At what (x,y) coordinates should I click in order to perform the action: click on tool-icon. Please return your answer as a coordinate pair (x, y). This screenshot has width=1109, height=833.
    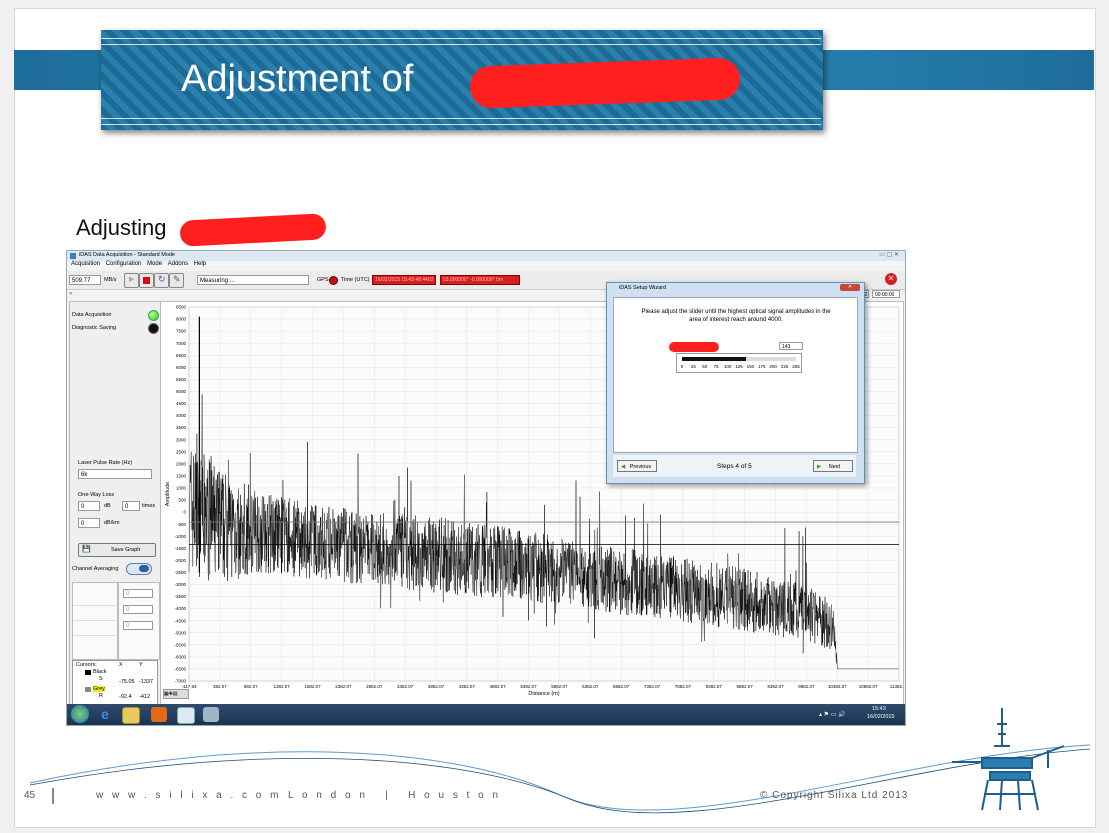
    Looking at the image, I should click on (211, 714).